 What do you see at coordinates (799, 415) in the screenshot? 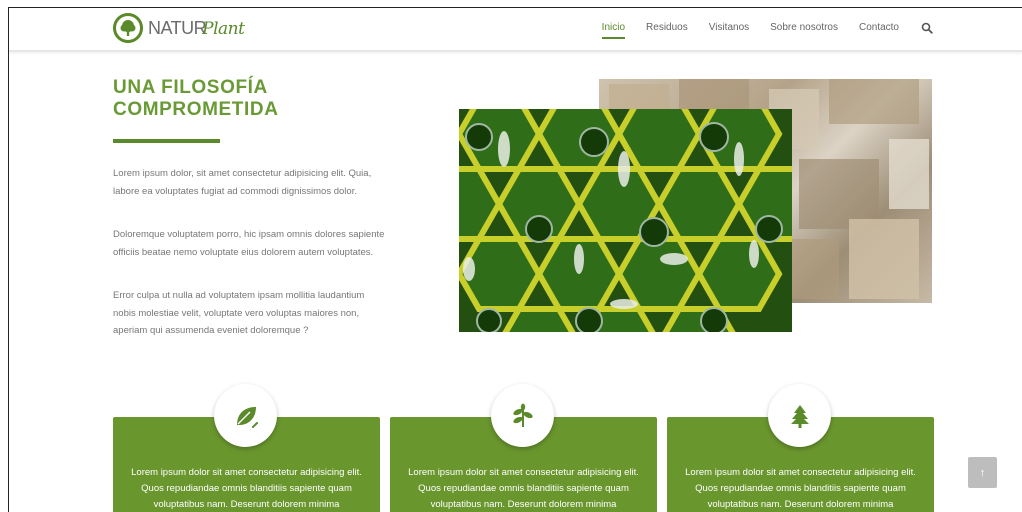
I see `tree-icon` at bounding box center [799, 415].